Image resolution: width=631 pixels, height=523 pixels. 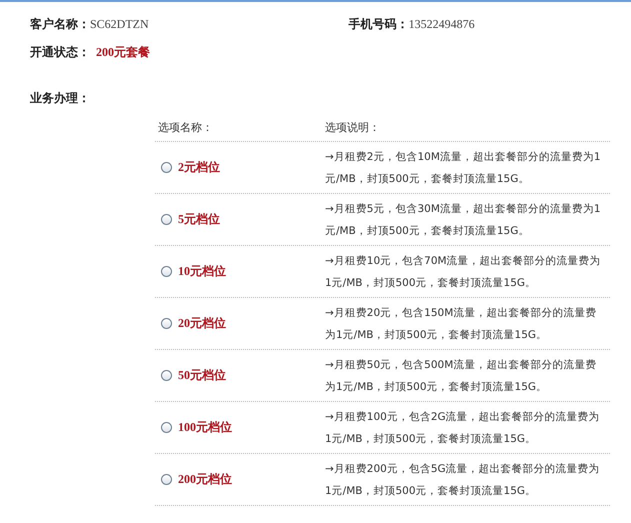 What do you see at coordinates (461, 376) in the screenshot?
I see `option-description: →月租费50元，包含500M流量，超出套餐部分的流量费为1元/MB，封顶500元，套餐封顶流量15G。` at bounding box center [461, 376].